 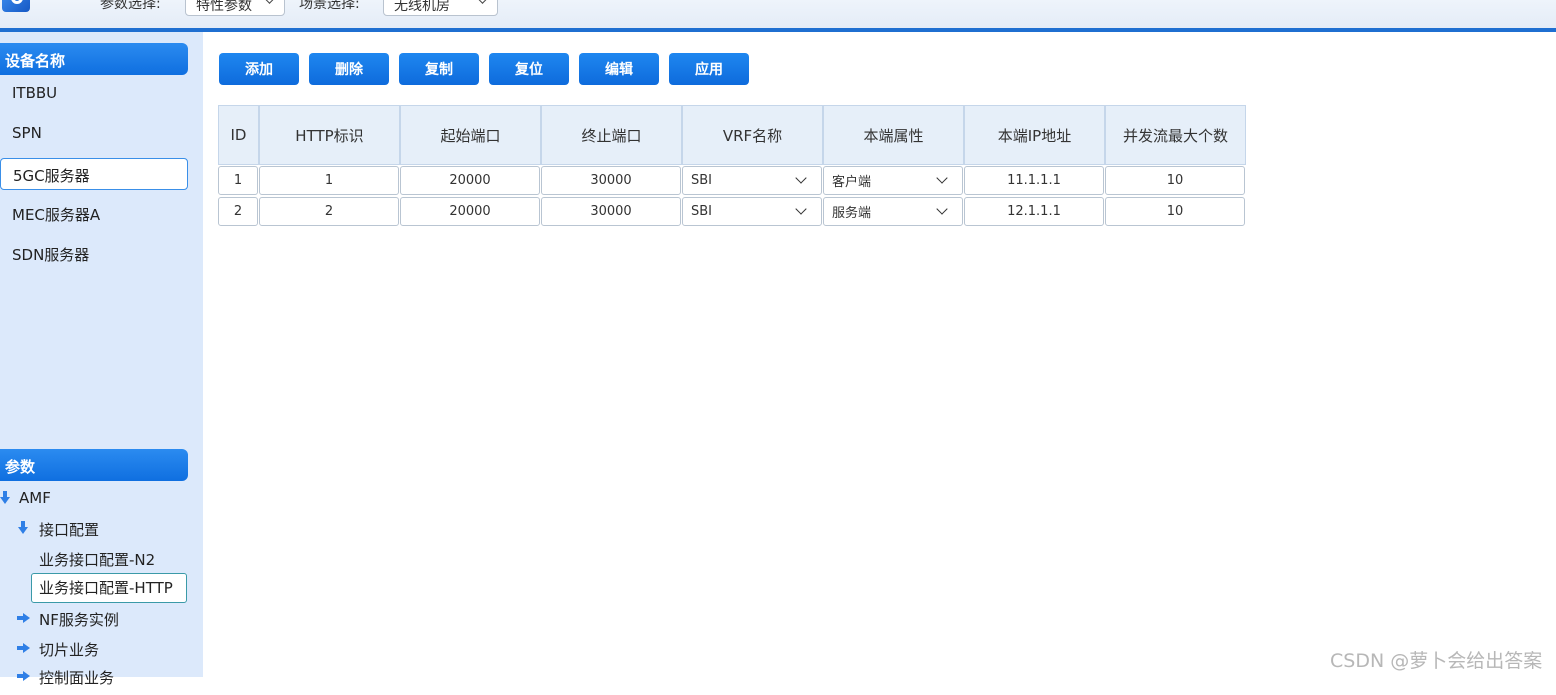 I want to click on watermark: CSDN @萝卜会给出答案, so click(x=1436, y=661).